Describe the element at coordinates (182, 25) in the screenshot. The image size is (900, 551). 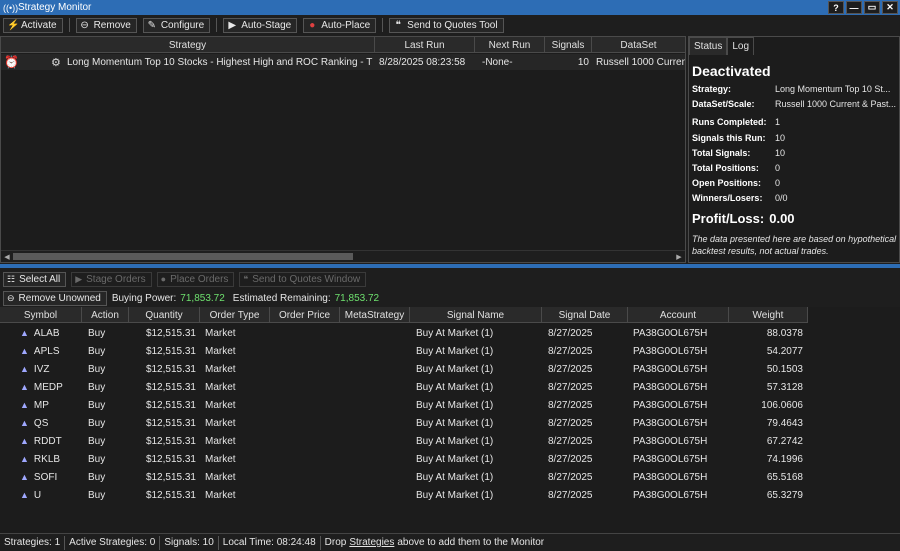
I see `configure-label: Configure` at that location.